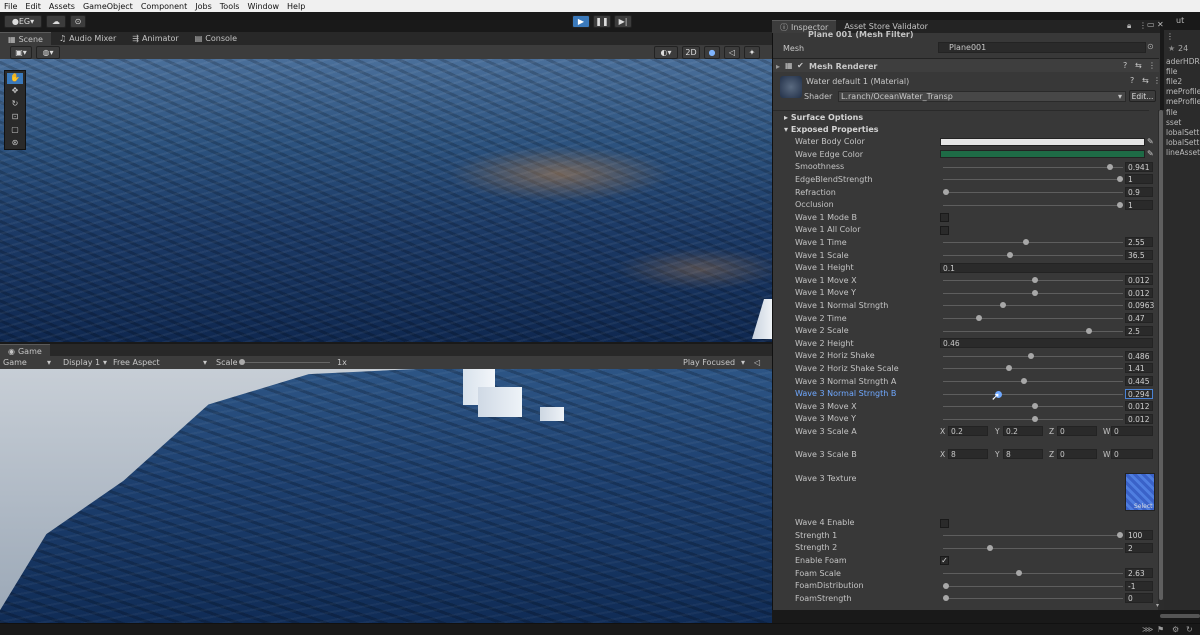 The width and height of the screenshot is (1200, 635). What do you see at coordinates (15, 91) in the screenshot?
I see `move-tool-icon: ✥` at bounding box center [15, 91].